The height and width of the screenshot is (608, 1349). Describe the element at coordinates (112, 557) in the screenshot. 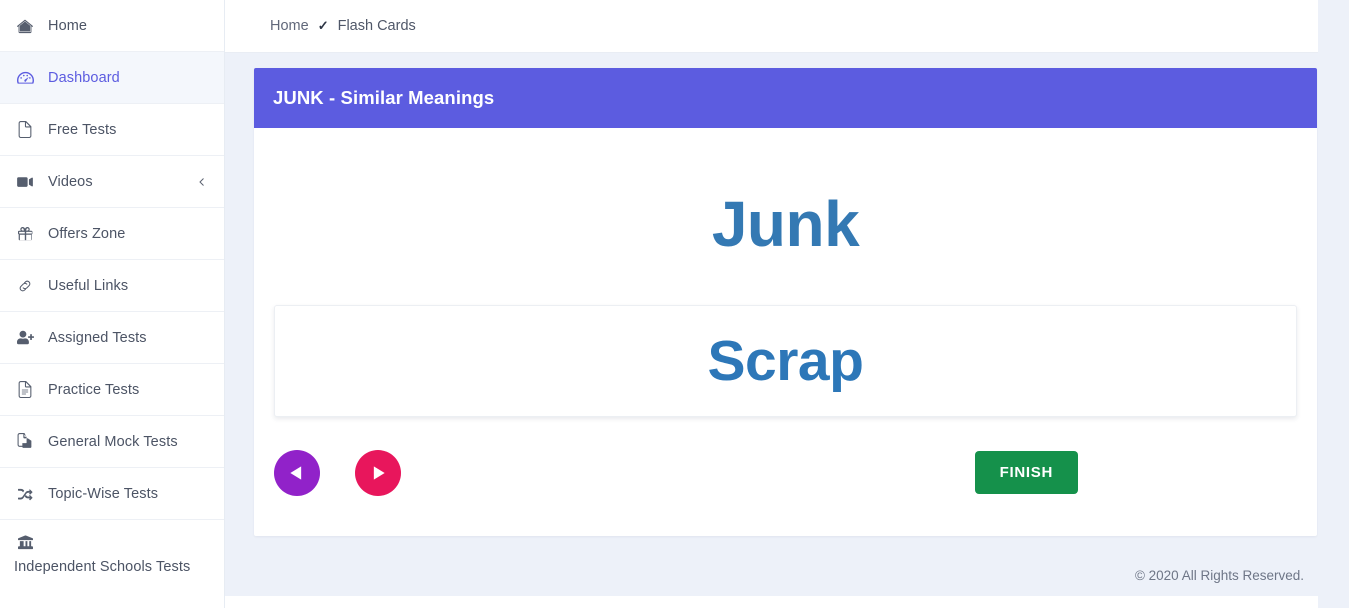

I see `sidebar-item-independent-schools-tests: Independent Schools Tests` at that location.